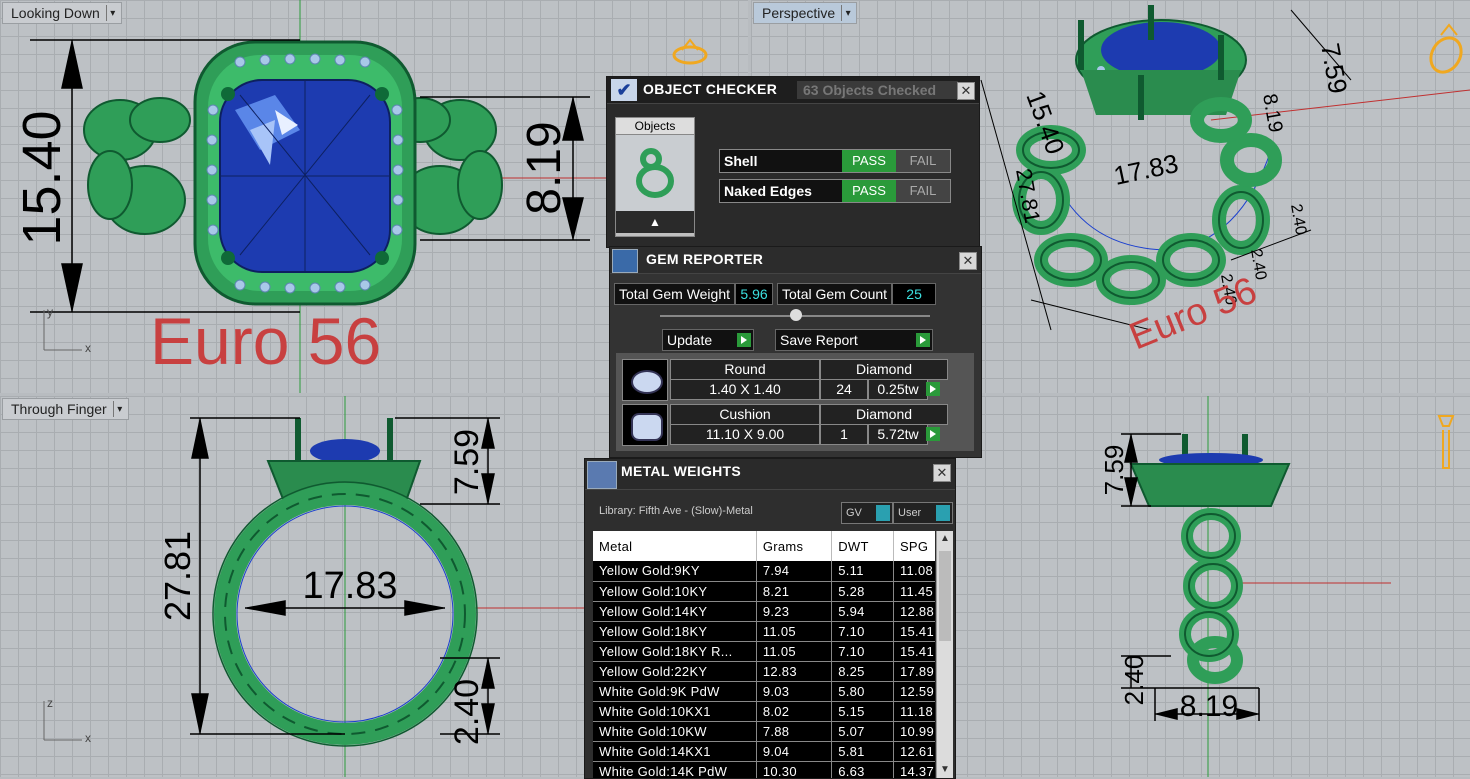  Describe the element at coordinates (62, 13) in the screenshot. I see `viewport-label-looking-down: Looking Down ▾` at that location.